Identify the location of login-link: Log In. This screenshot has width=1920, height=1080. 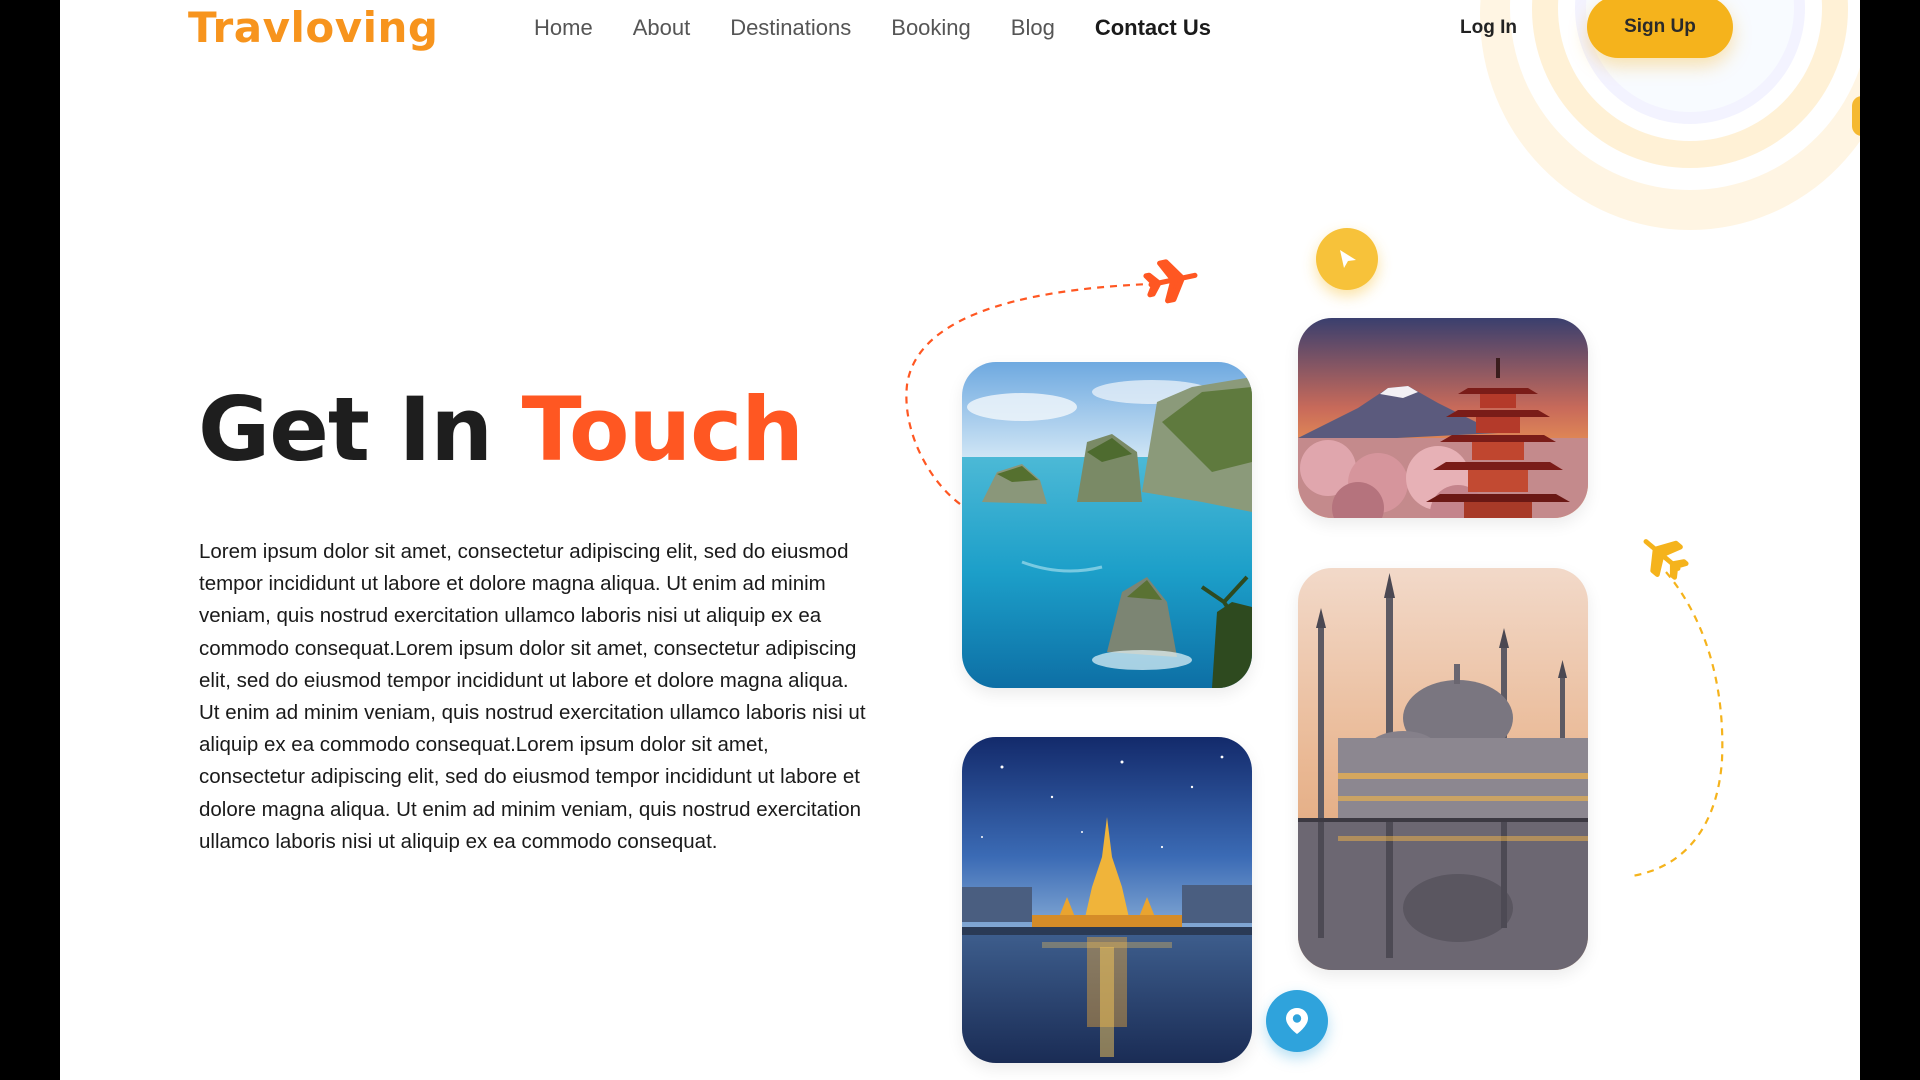
(1488, 28).